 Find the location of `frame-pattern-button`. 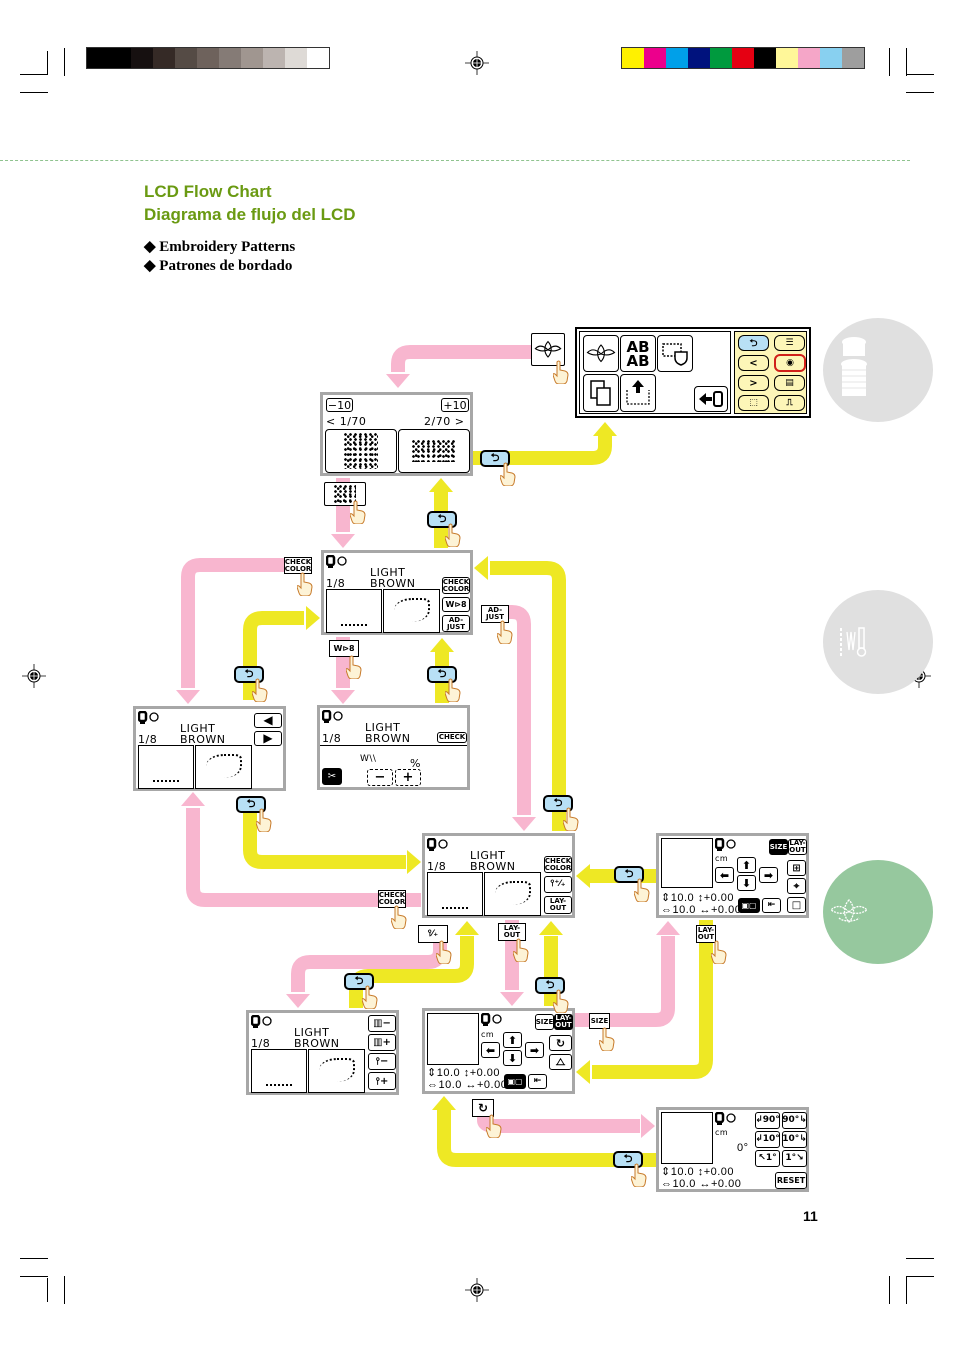

frame-pattern-button is located at coordinates (675, 353).